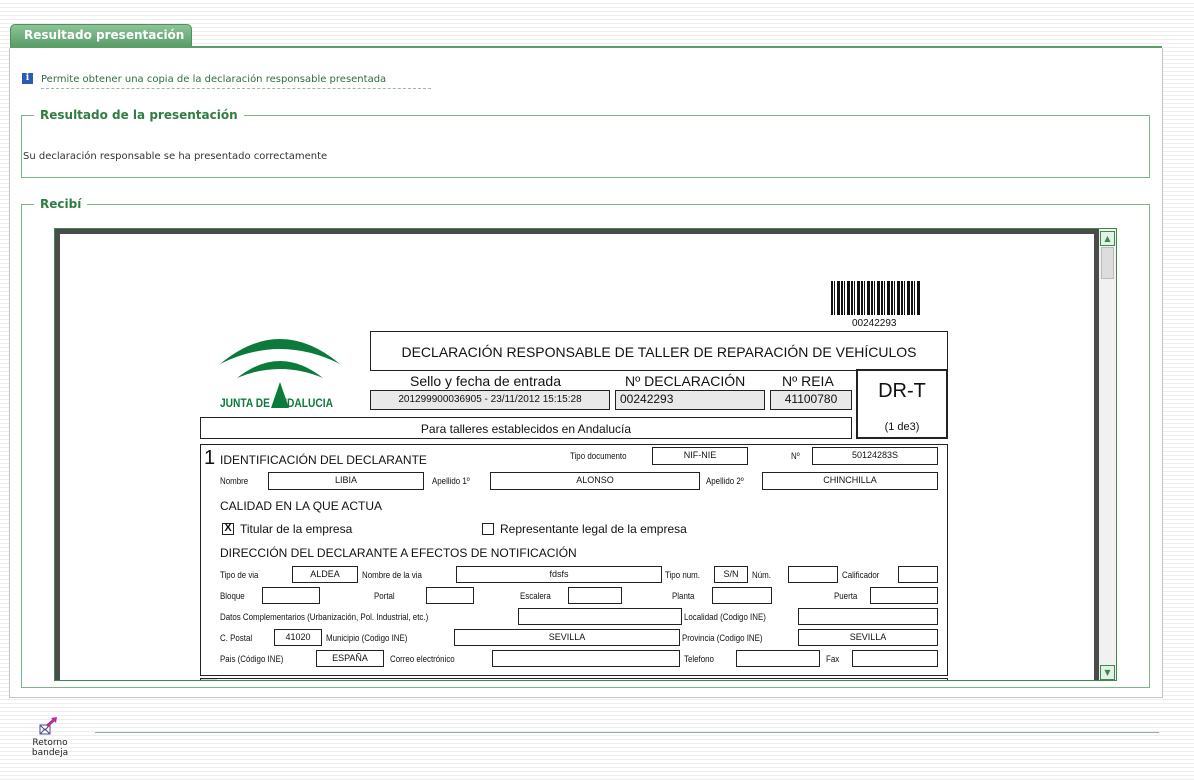  I want to click on reia-value: 41100780, so click(811, 399).